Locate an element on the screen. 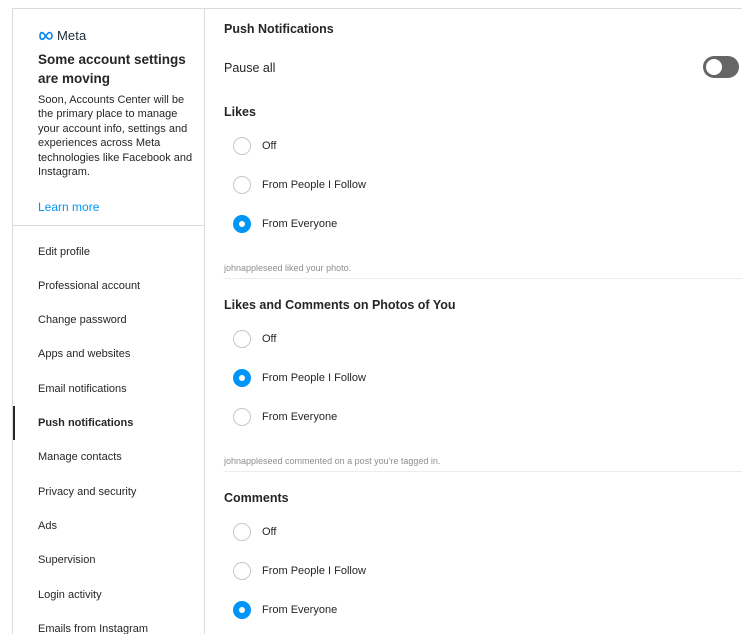  likes-example-text: johnappleseed liked your photo. is located at coordinates (288, 268).